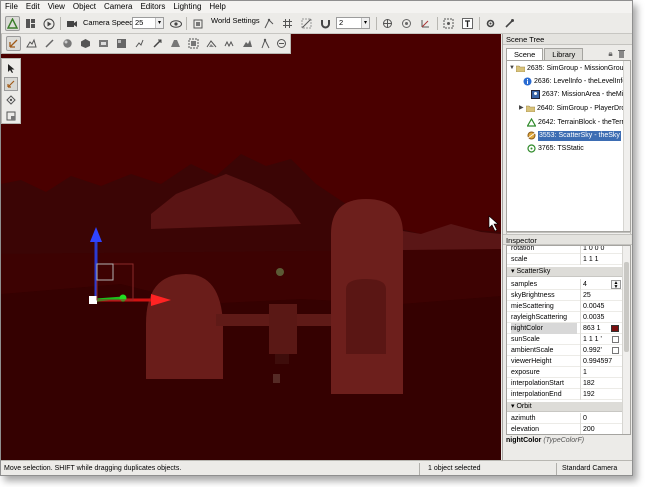  I want to click on tab-library: Library, so click(564, 54).